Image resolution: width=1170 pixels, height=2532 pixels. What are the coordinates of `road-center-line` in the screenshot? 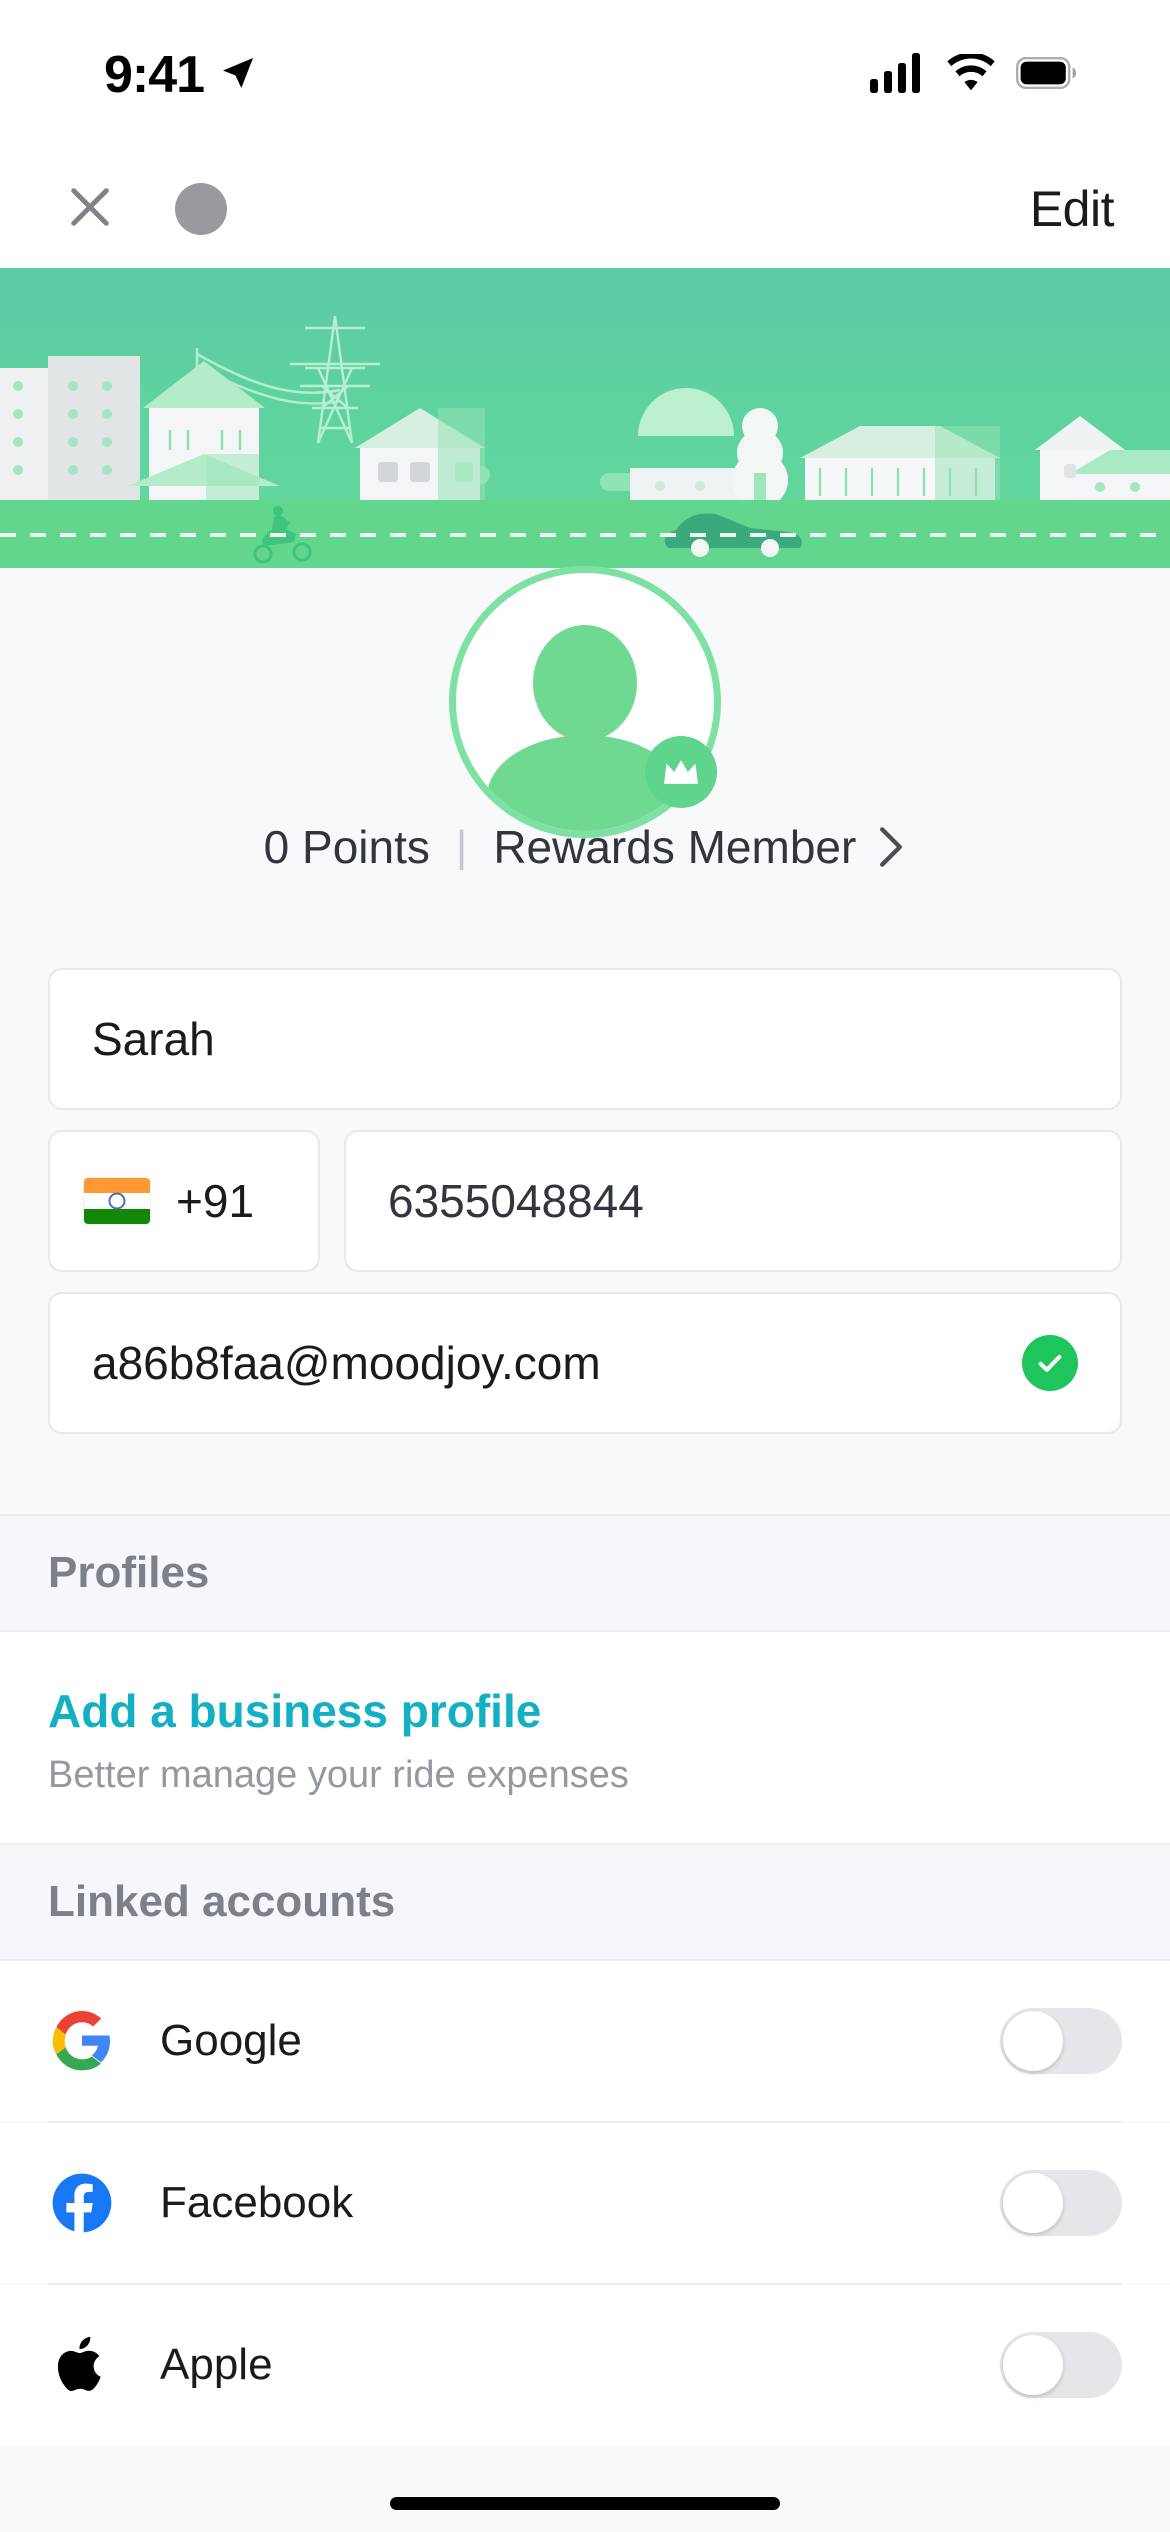 It's located at (585, 535).